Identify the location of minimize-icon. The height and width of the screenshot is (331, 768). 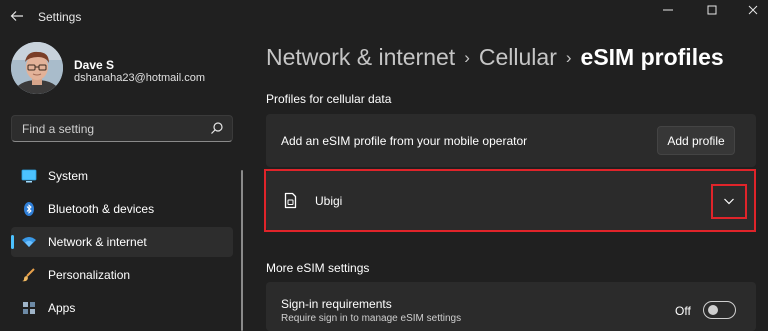
(668, 10).